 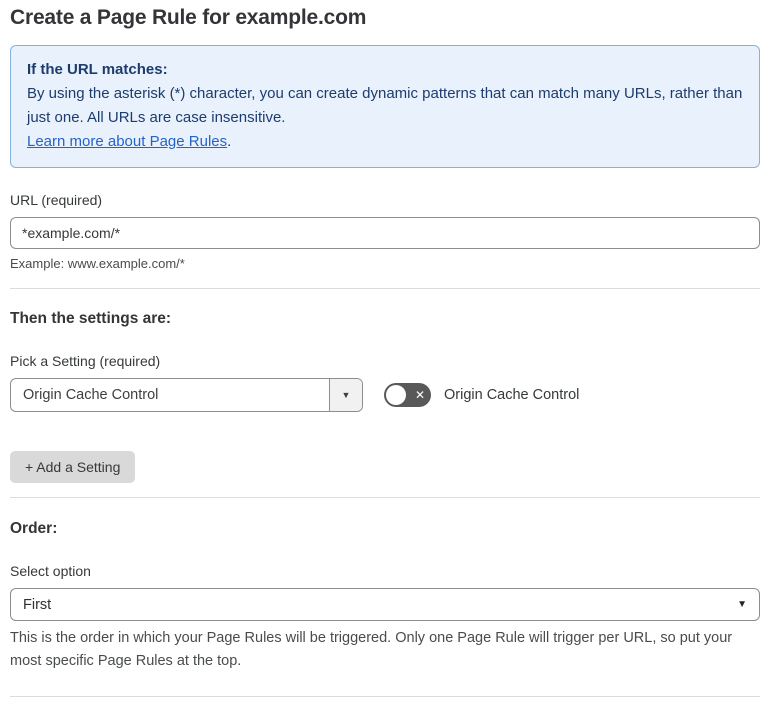 I want to click on add-setting-button: + Add a Setting, so click(x=73, y=467).